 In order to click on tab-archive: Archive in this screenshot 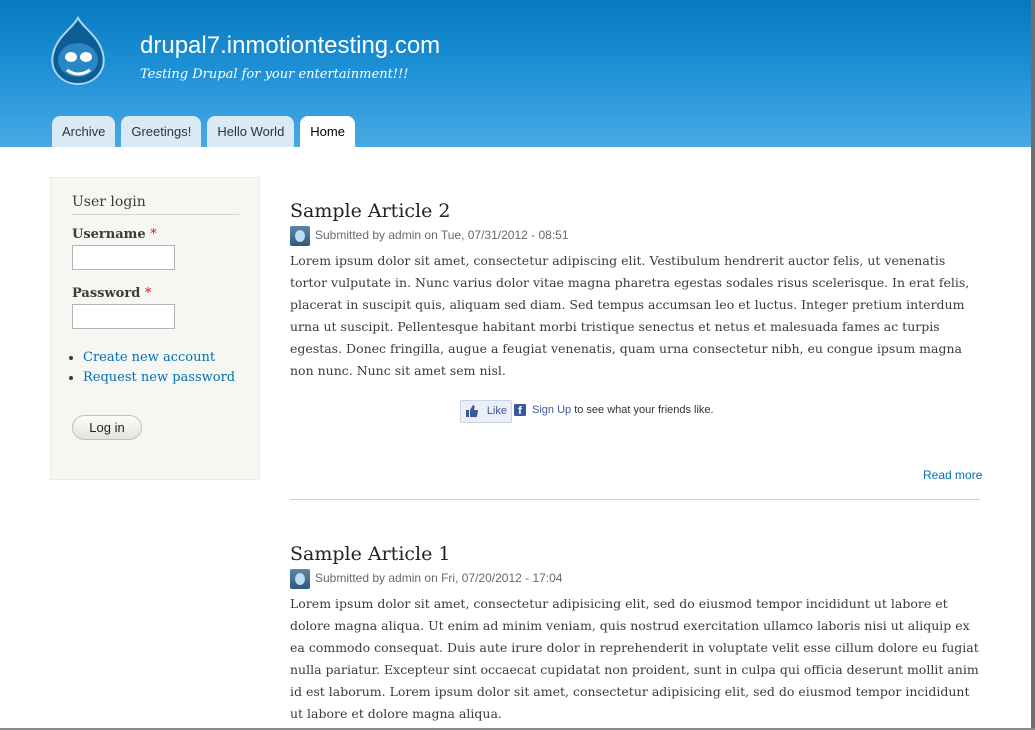, I will do `click(84, 131)`.